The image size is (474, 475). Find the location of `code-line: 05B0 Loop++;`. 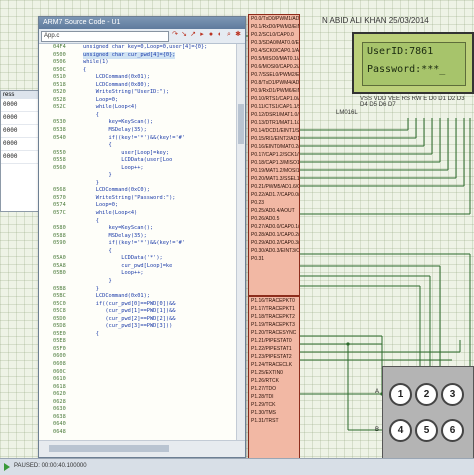

code-line: 05B0 Loop++; is located at coordinates (138, 274).